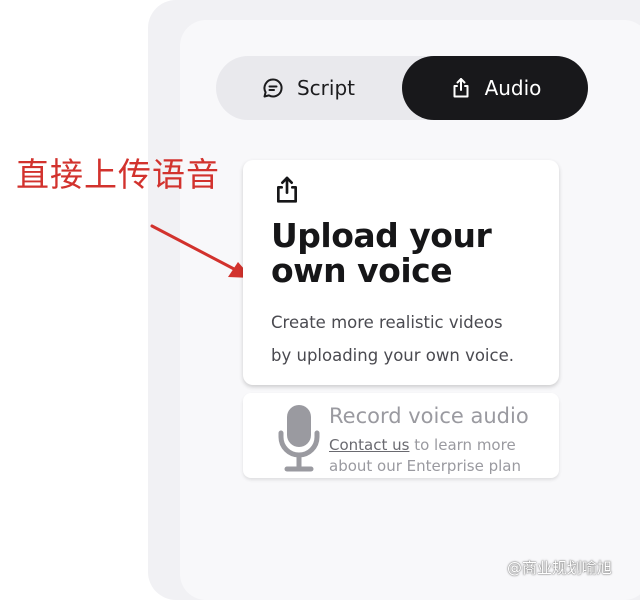  I want to click on upload-title-line-2: own voice, so click(362, 270).